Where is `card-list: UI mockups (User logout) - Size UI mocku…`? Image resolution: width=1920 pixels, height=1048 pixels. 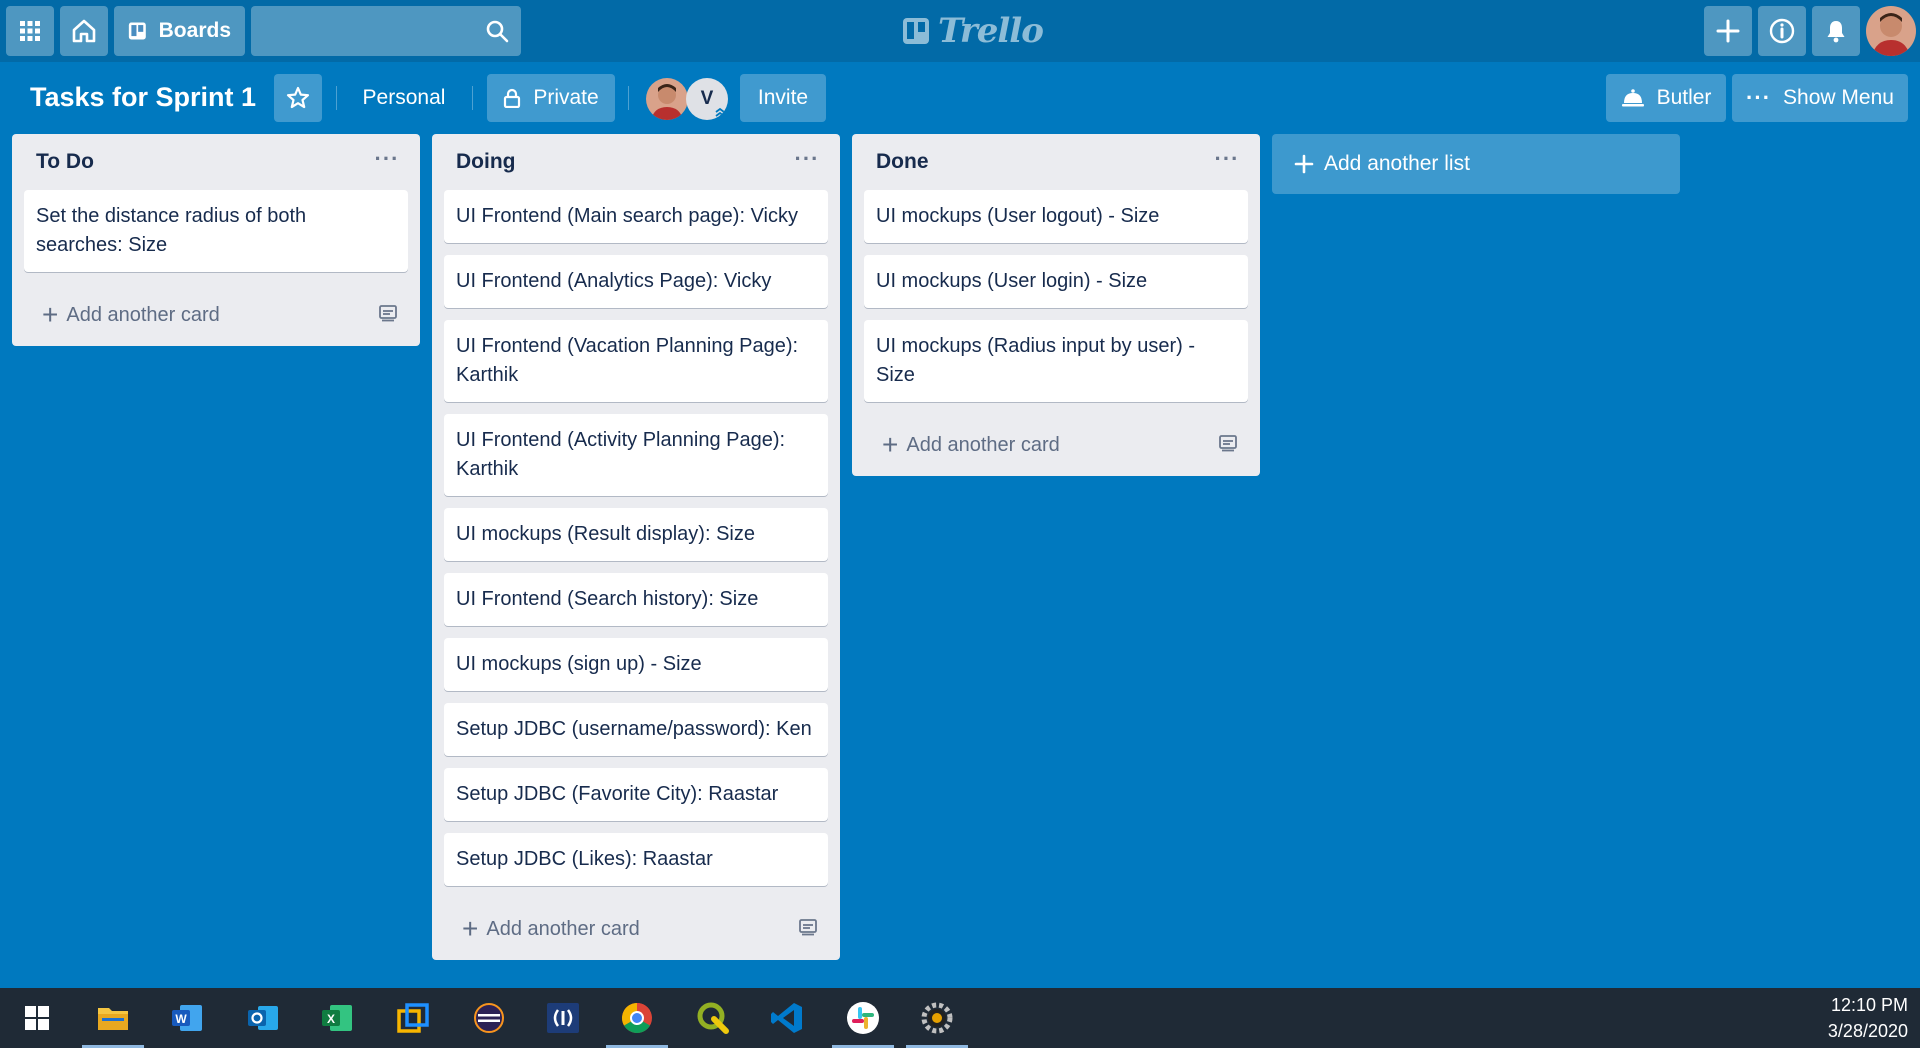 card-list: UI mockups (User logout) - Size UI mocku… is located at coordinates (1056, 296).